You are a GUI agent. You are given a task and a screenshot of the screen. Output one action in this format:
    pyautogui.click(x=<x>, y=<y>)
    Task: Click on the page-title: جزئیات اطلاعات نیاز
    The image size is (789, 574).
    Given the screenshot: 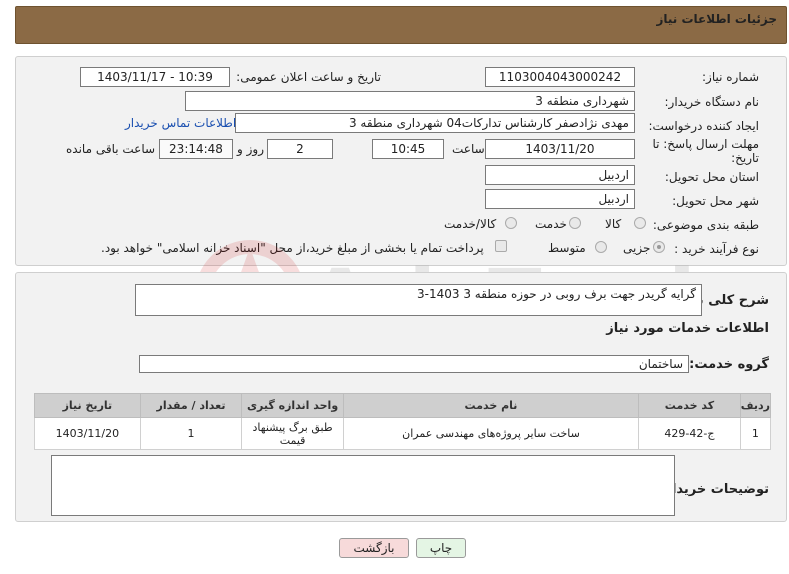 What is the action you would take?
    pyautogui.click(x=716, y=19)
    